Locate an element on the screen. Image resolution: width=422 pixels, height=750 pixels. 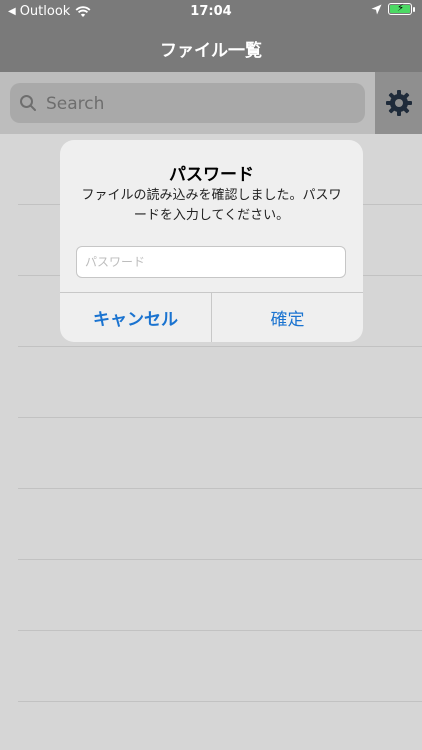
confirm-button: 確定 is located at coordinates (287, 317).